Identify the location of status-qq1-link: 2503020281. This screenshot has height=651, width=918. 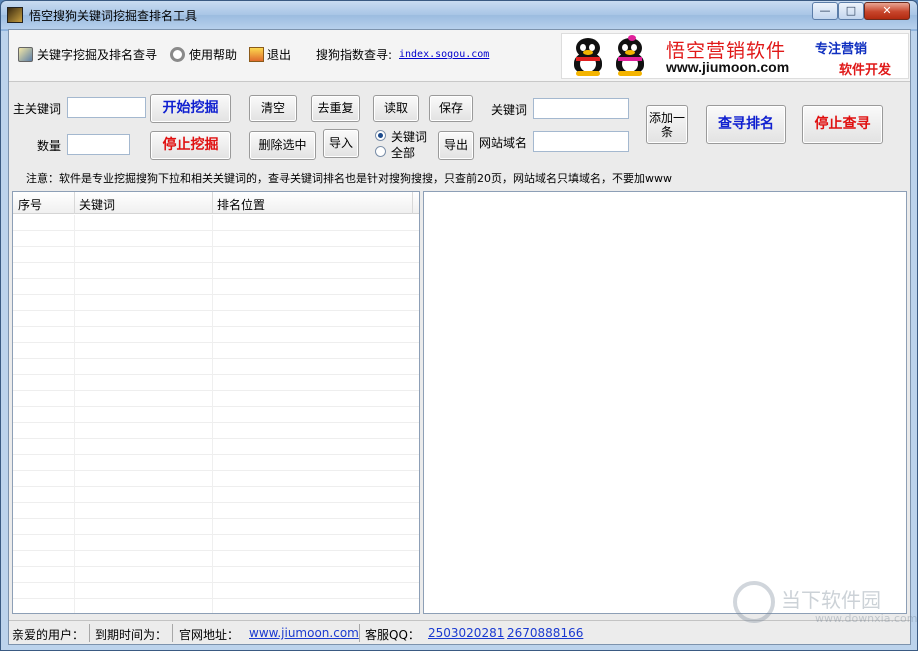
(466, 633).